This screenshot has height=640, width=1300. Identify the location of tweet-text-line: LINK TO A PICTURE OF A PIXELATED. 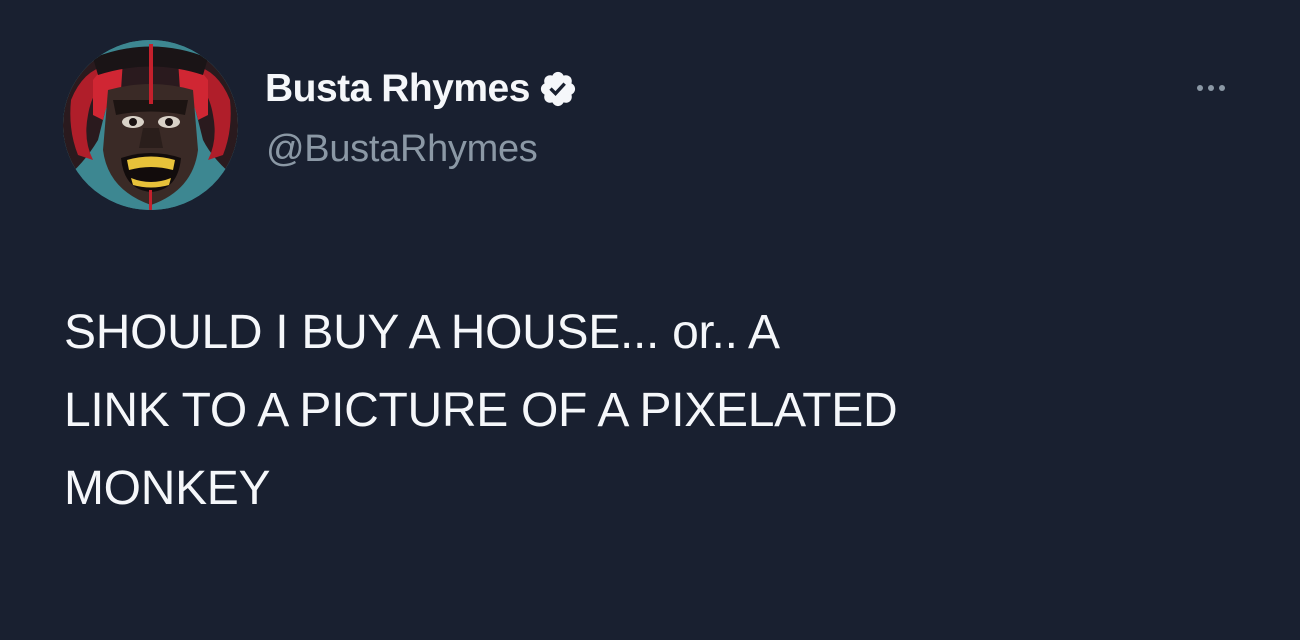
(481, 410).